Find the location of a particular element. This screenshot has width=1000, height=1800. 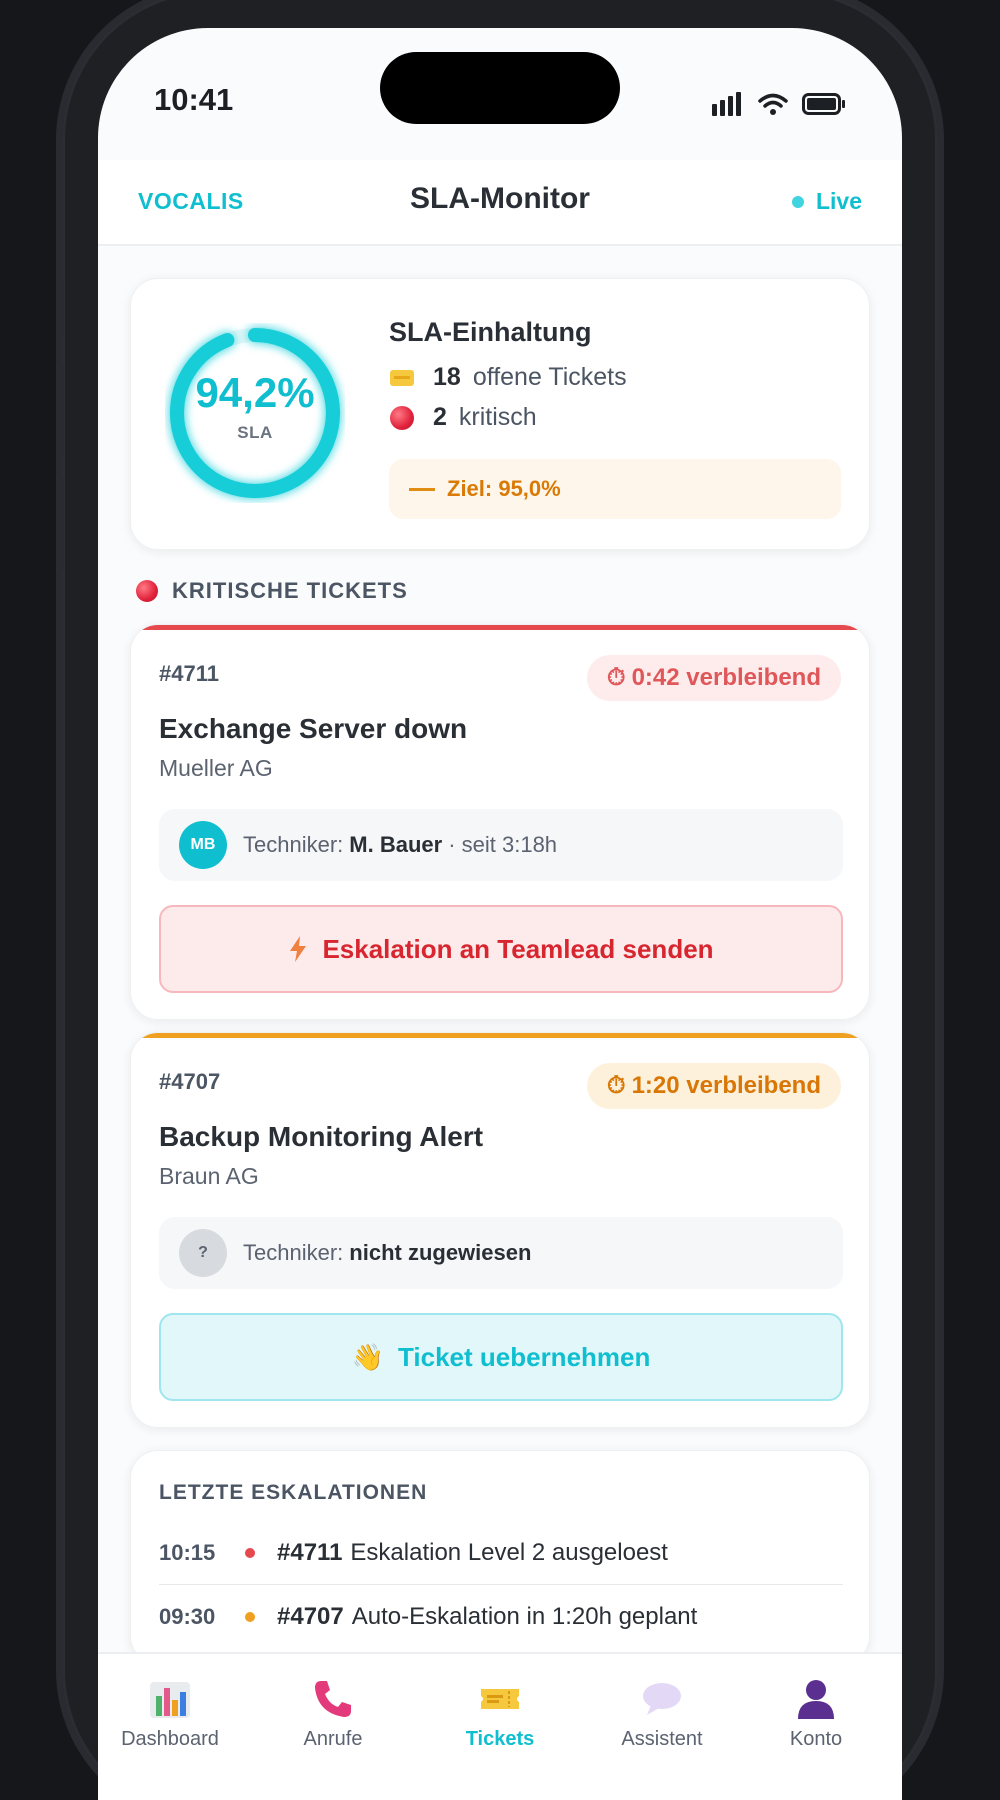

time-remaining-badge: ⏱ 0:42 verbleibend is located at coordinates (713, 678).